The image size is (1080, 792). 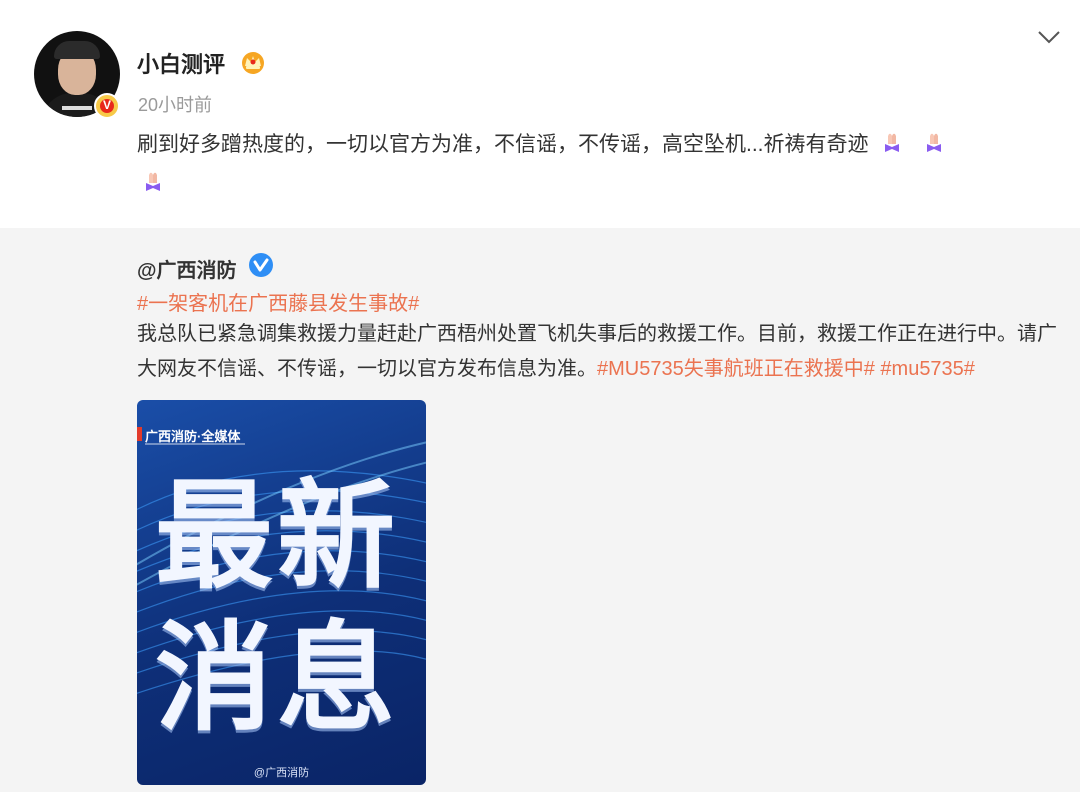 What do you see at coordinates (592, 164) in the screenshot?
I see `post-text: 刷到好多蹭热度的，一切以官方为准，不信谣，不传谣，高空坠机...祈祷有奇迹` at bounding box center [592, 164].